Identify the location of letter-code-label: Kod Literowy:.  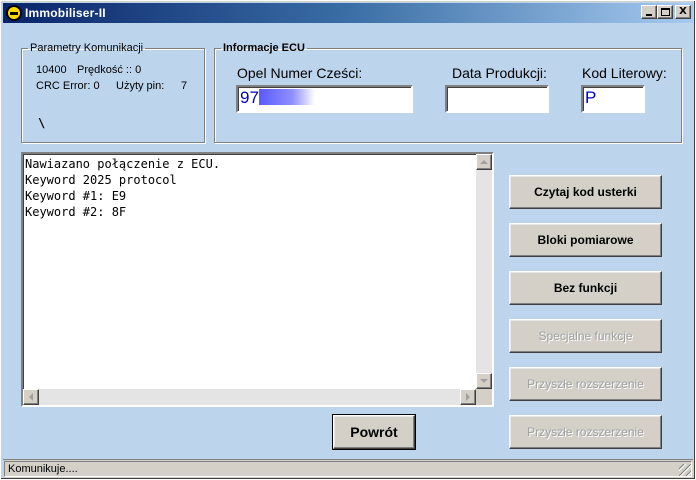
(624, 73).